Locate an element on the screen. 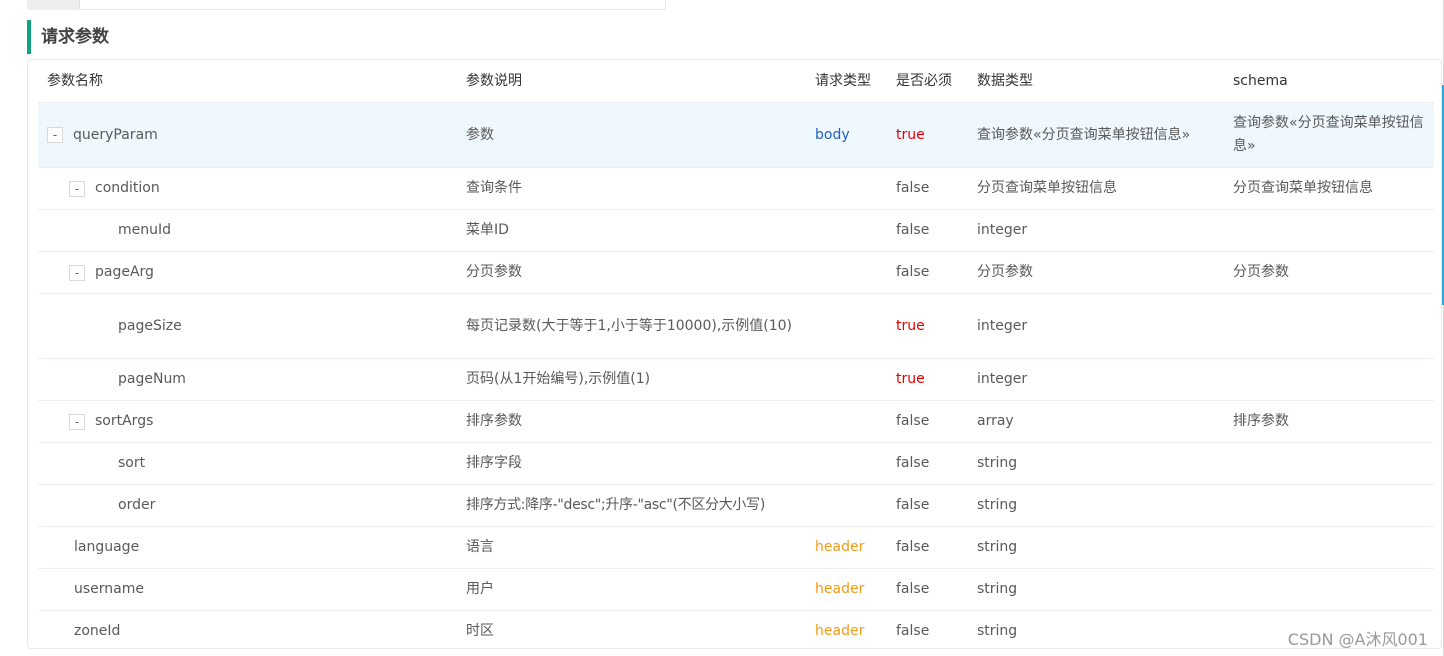  table-row: sort 排序字段 false string is located at coordinates (736, 464).